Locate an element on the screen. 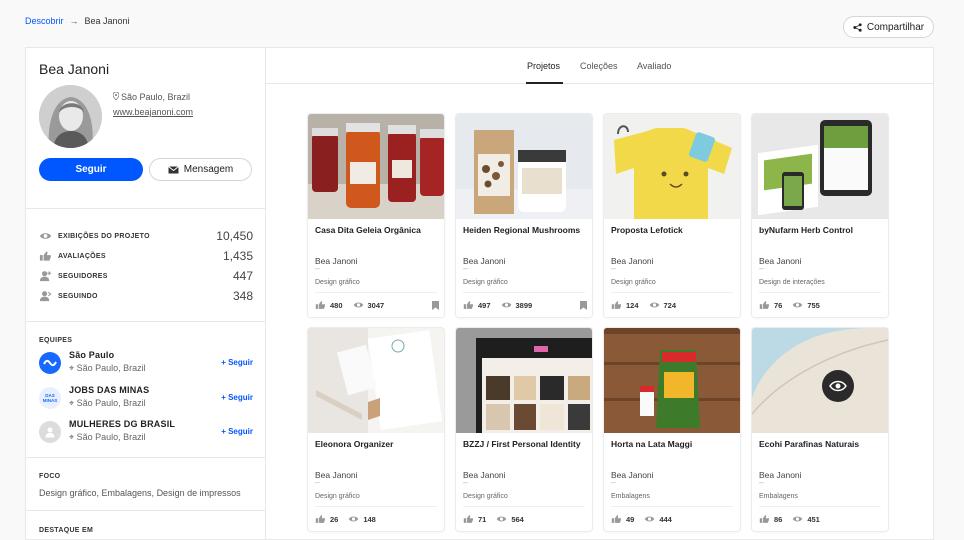  project-title: Proposta Lefotick is located at coordinates (673, 230).